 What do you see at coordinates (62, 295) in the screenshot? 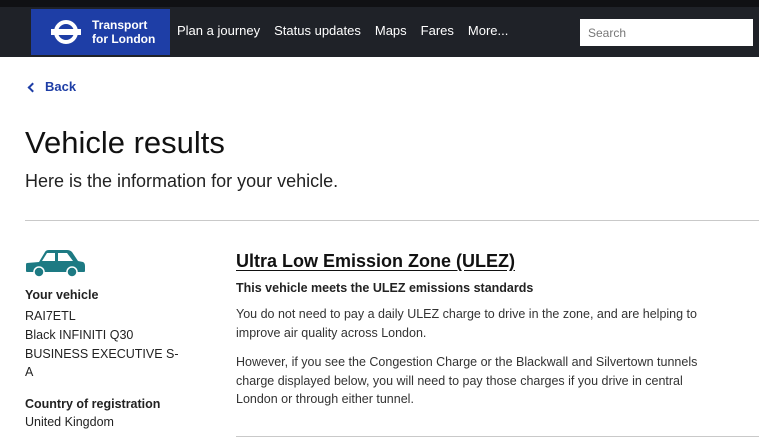
I see `your-vehicle-label: Your vehicle` at bounding box center [62, 295].